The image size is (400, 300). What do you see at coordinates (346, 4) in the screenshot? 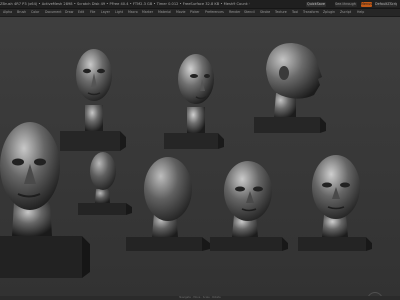
I see `see-through-slider: See-through 0` at bounding box center [346, 4].